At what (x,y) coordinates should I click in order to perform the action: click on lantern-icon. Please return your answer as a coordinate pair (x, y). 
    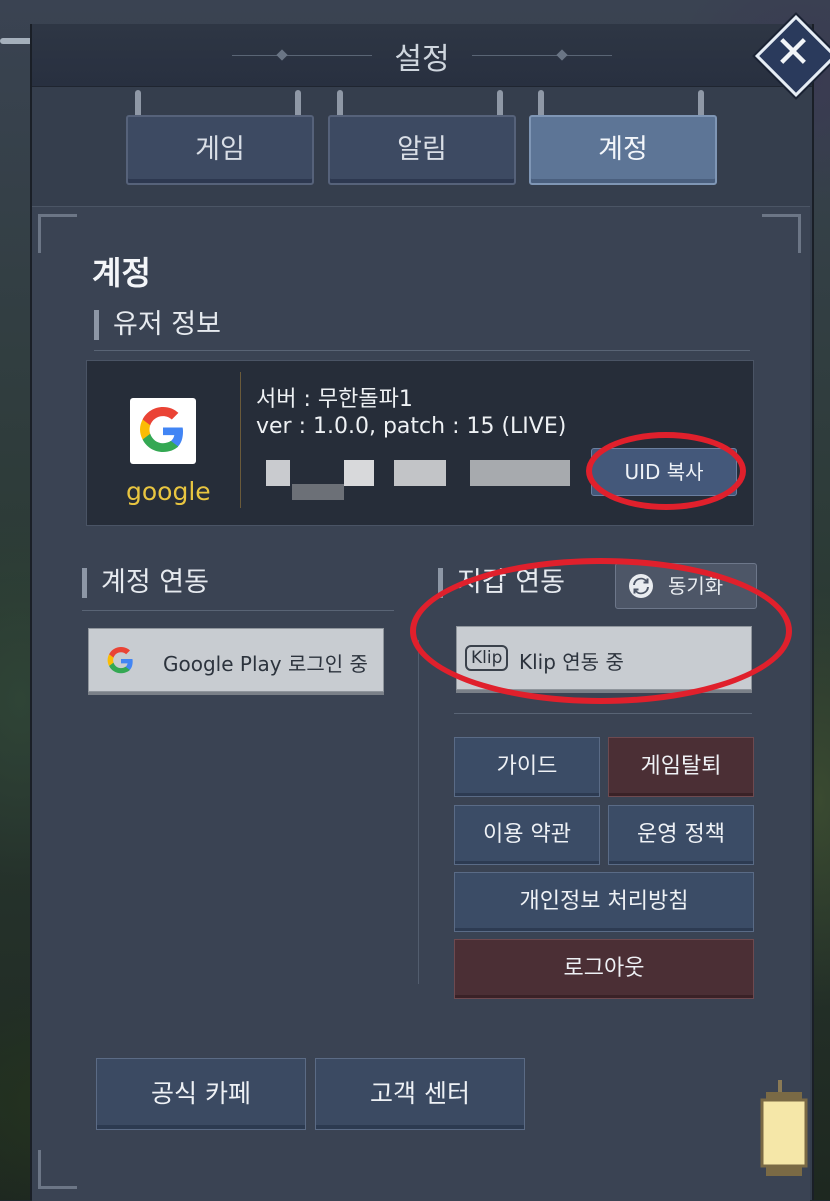
    Looking at the image, I should click on (784, 1128).